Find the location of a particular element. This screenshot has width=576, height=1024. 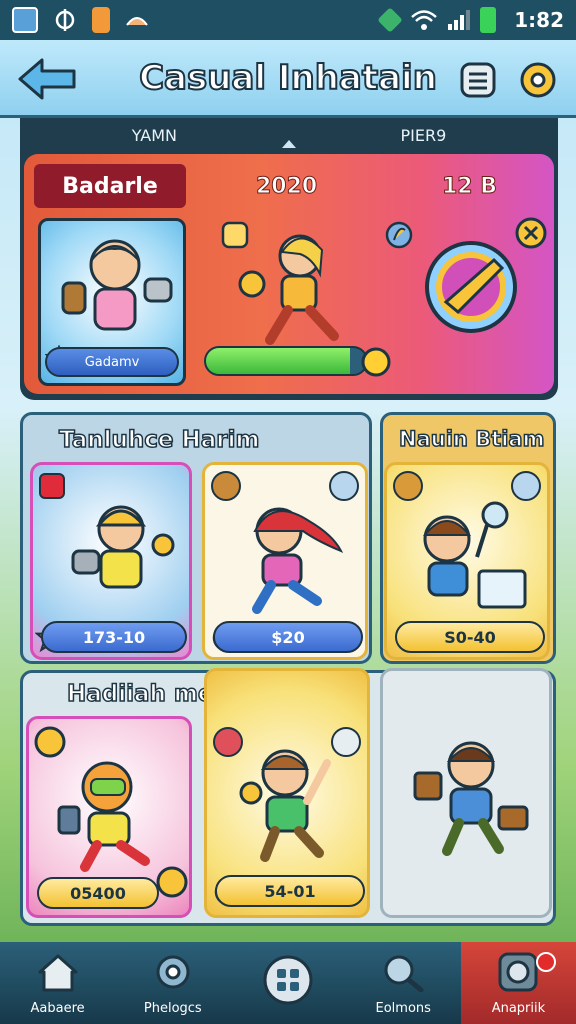

coin-icon is located at coordinates (235, 235).